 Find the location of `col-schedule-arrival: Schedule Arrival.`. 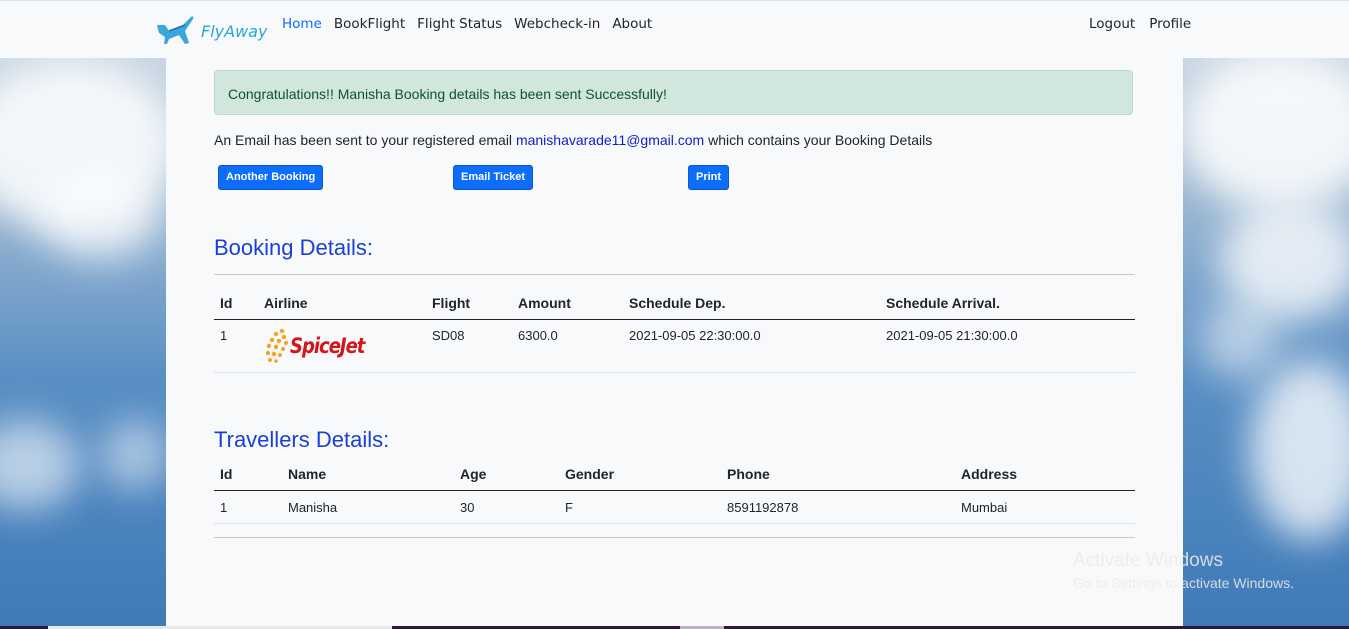

col-schedule-arrival: Schedule Arrival. is located at coordinates (1007, 303).